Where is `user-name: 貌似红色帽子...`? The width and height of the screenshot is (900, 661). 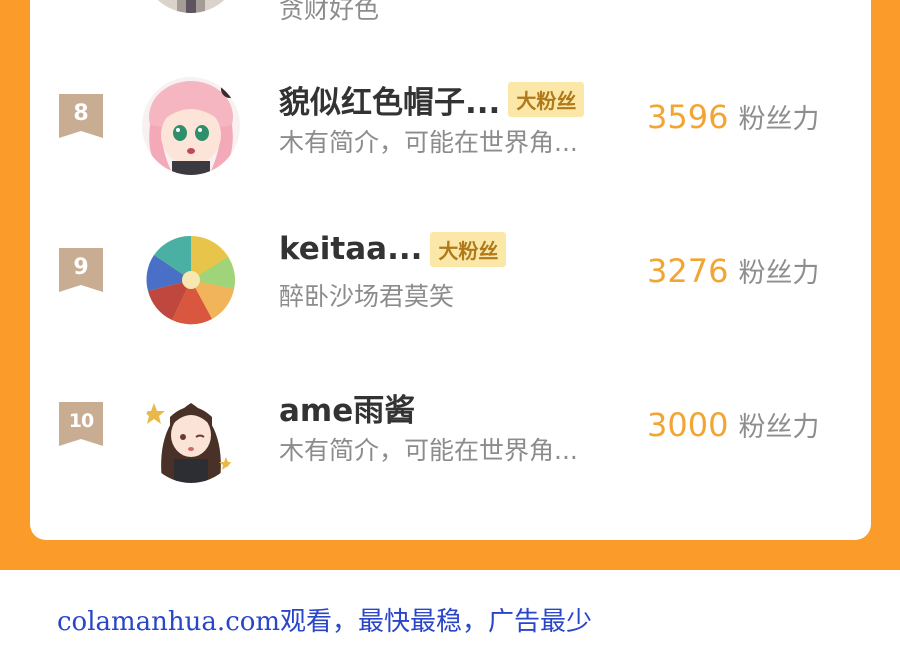
user-name: 貌似红色帽子... is located at coordinates (389, 99).